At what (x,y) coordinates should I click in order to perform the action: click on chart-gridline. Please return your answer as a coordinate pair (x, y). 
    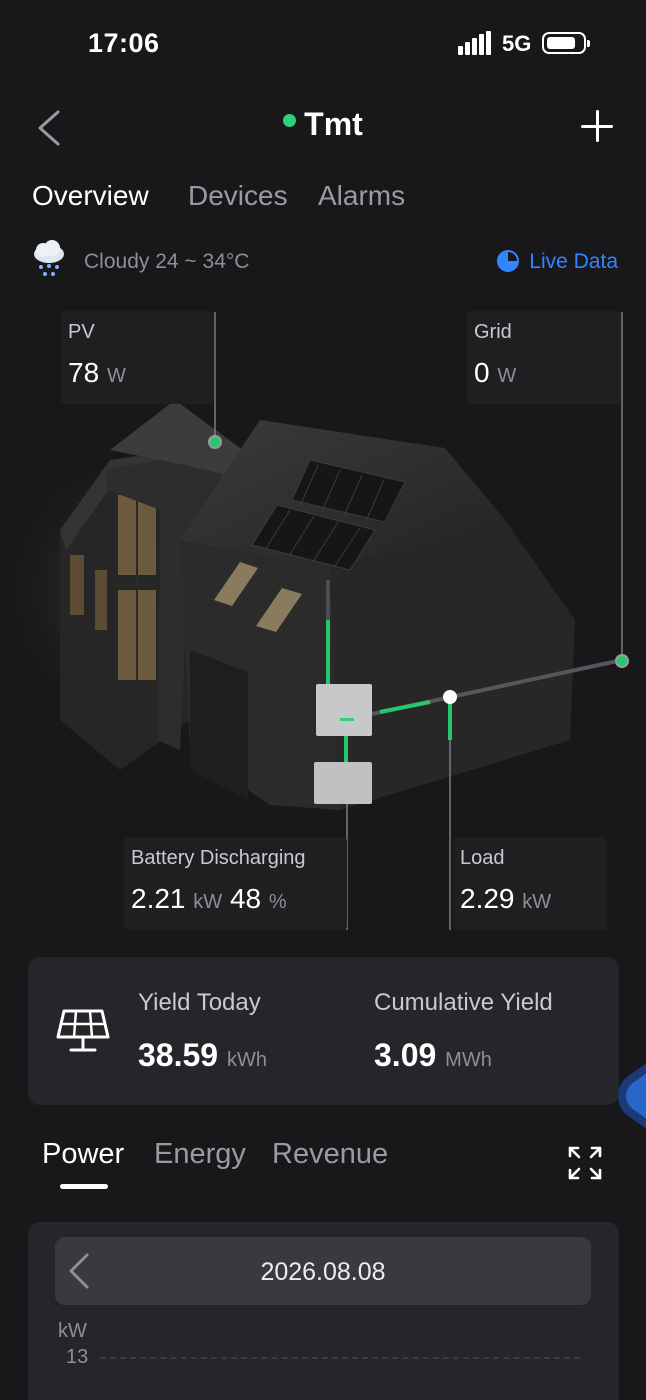
    Looking at the image, I should click on (340, 1358).